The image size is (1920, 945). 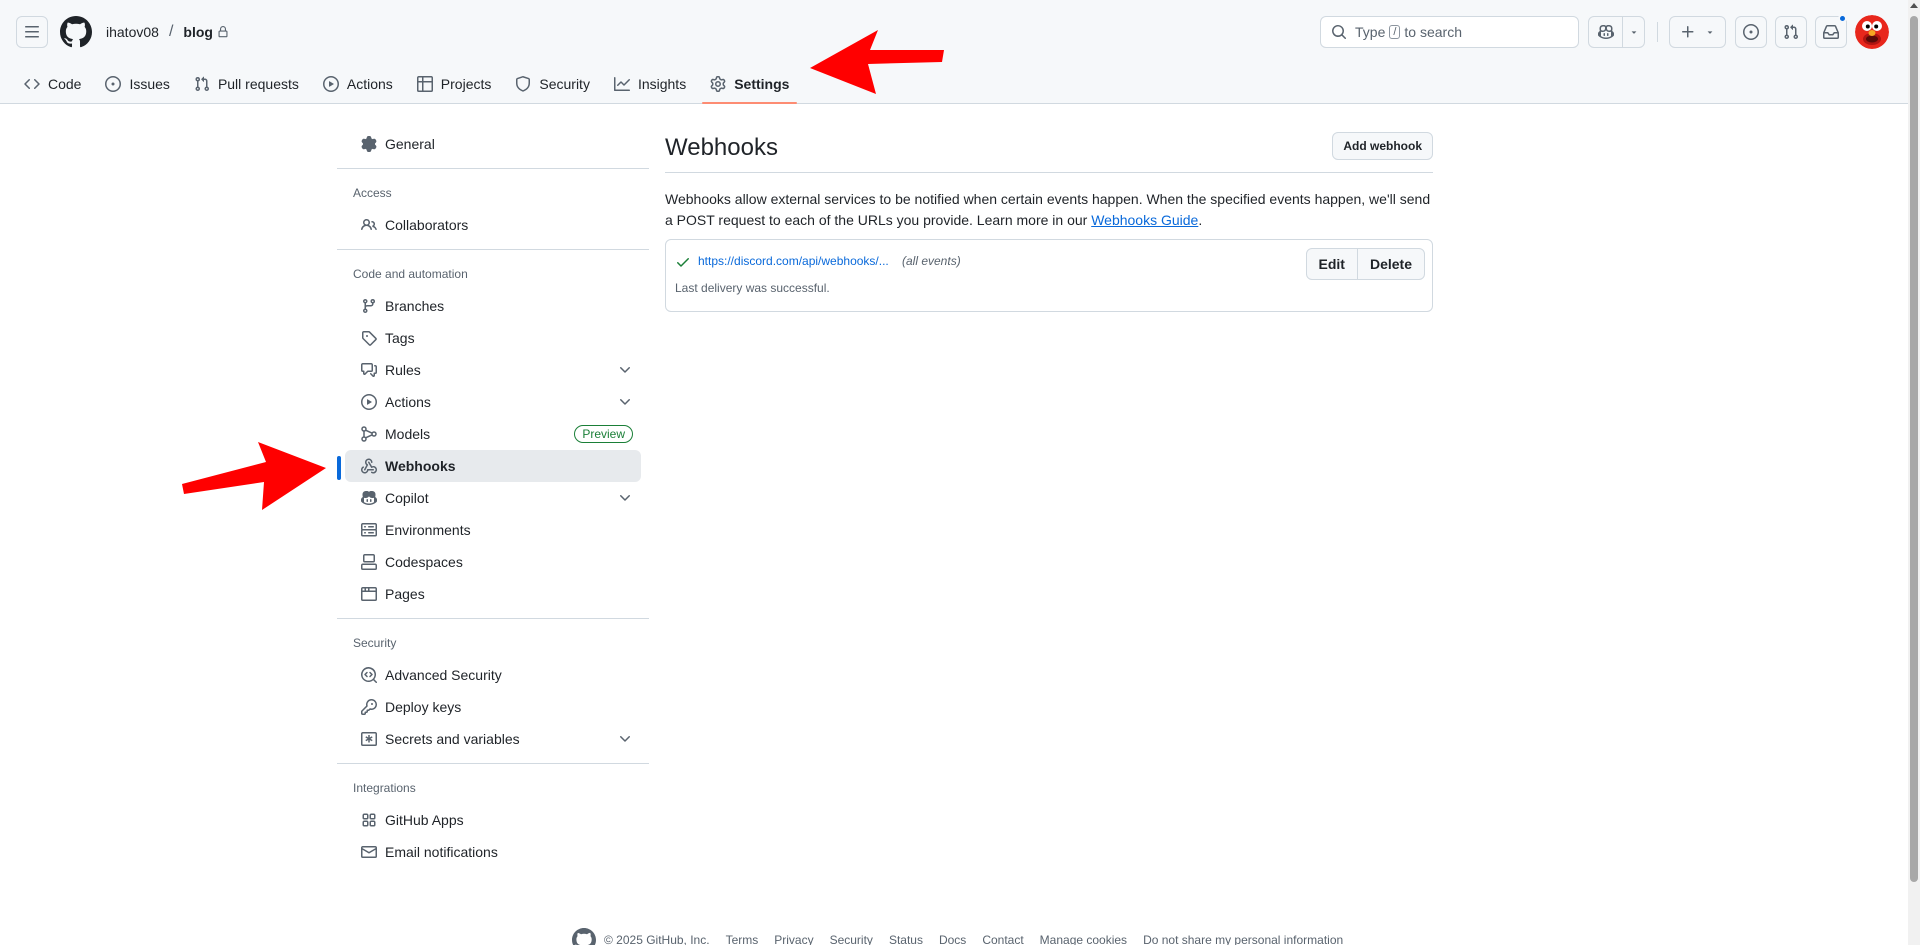 I want to click on sidebar-item-environments: Environments, so click(x=493, y=530).